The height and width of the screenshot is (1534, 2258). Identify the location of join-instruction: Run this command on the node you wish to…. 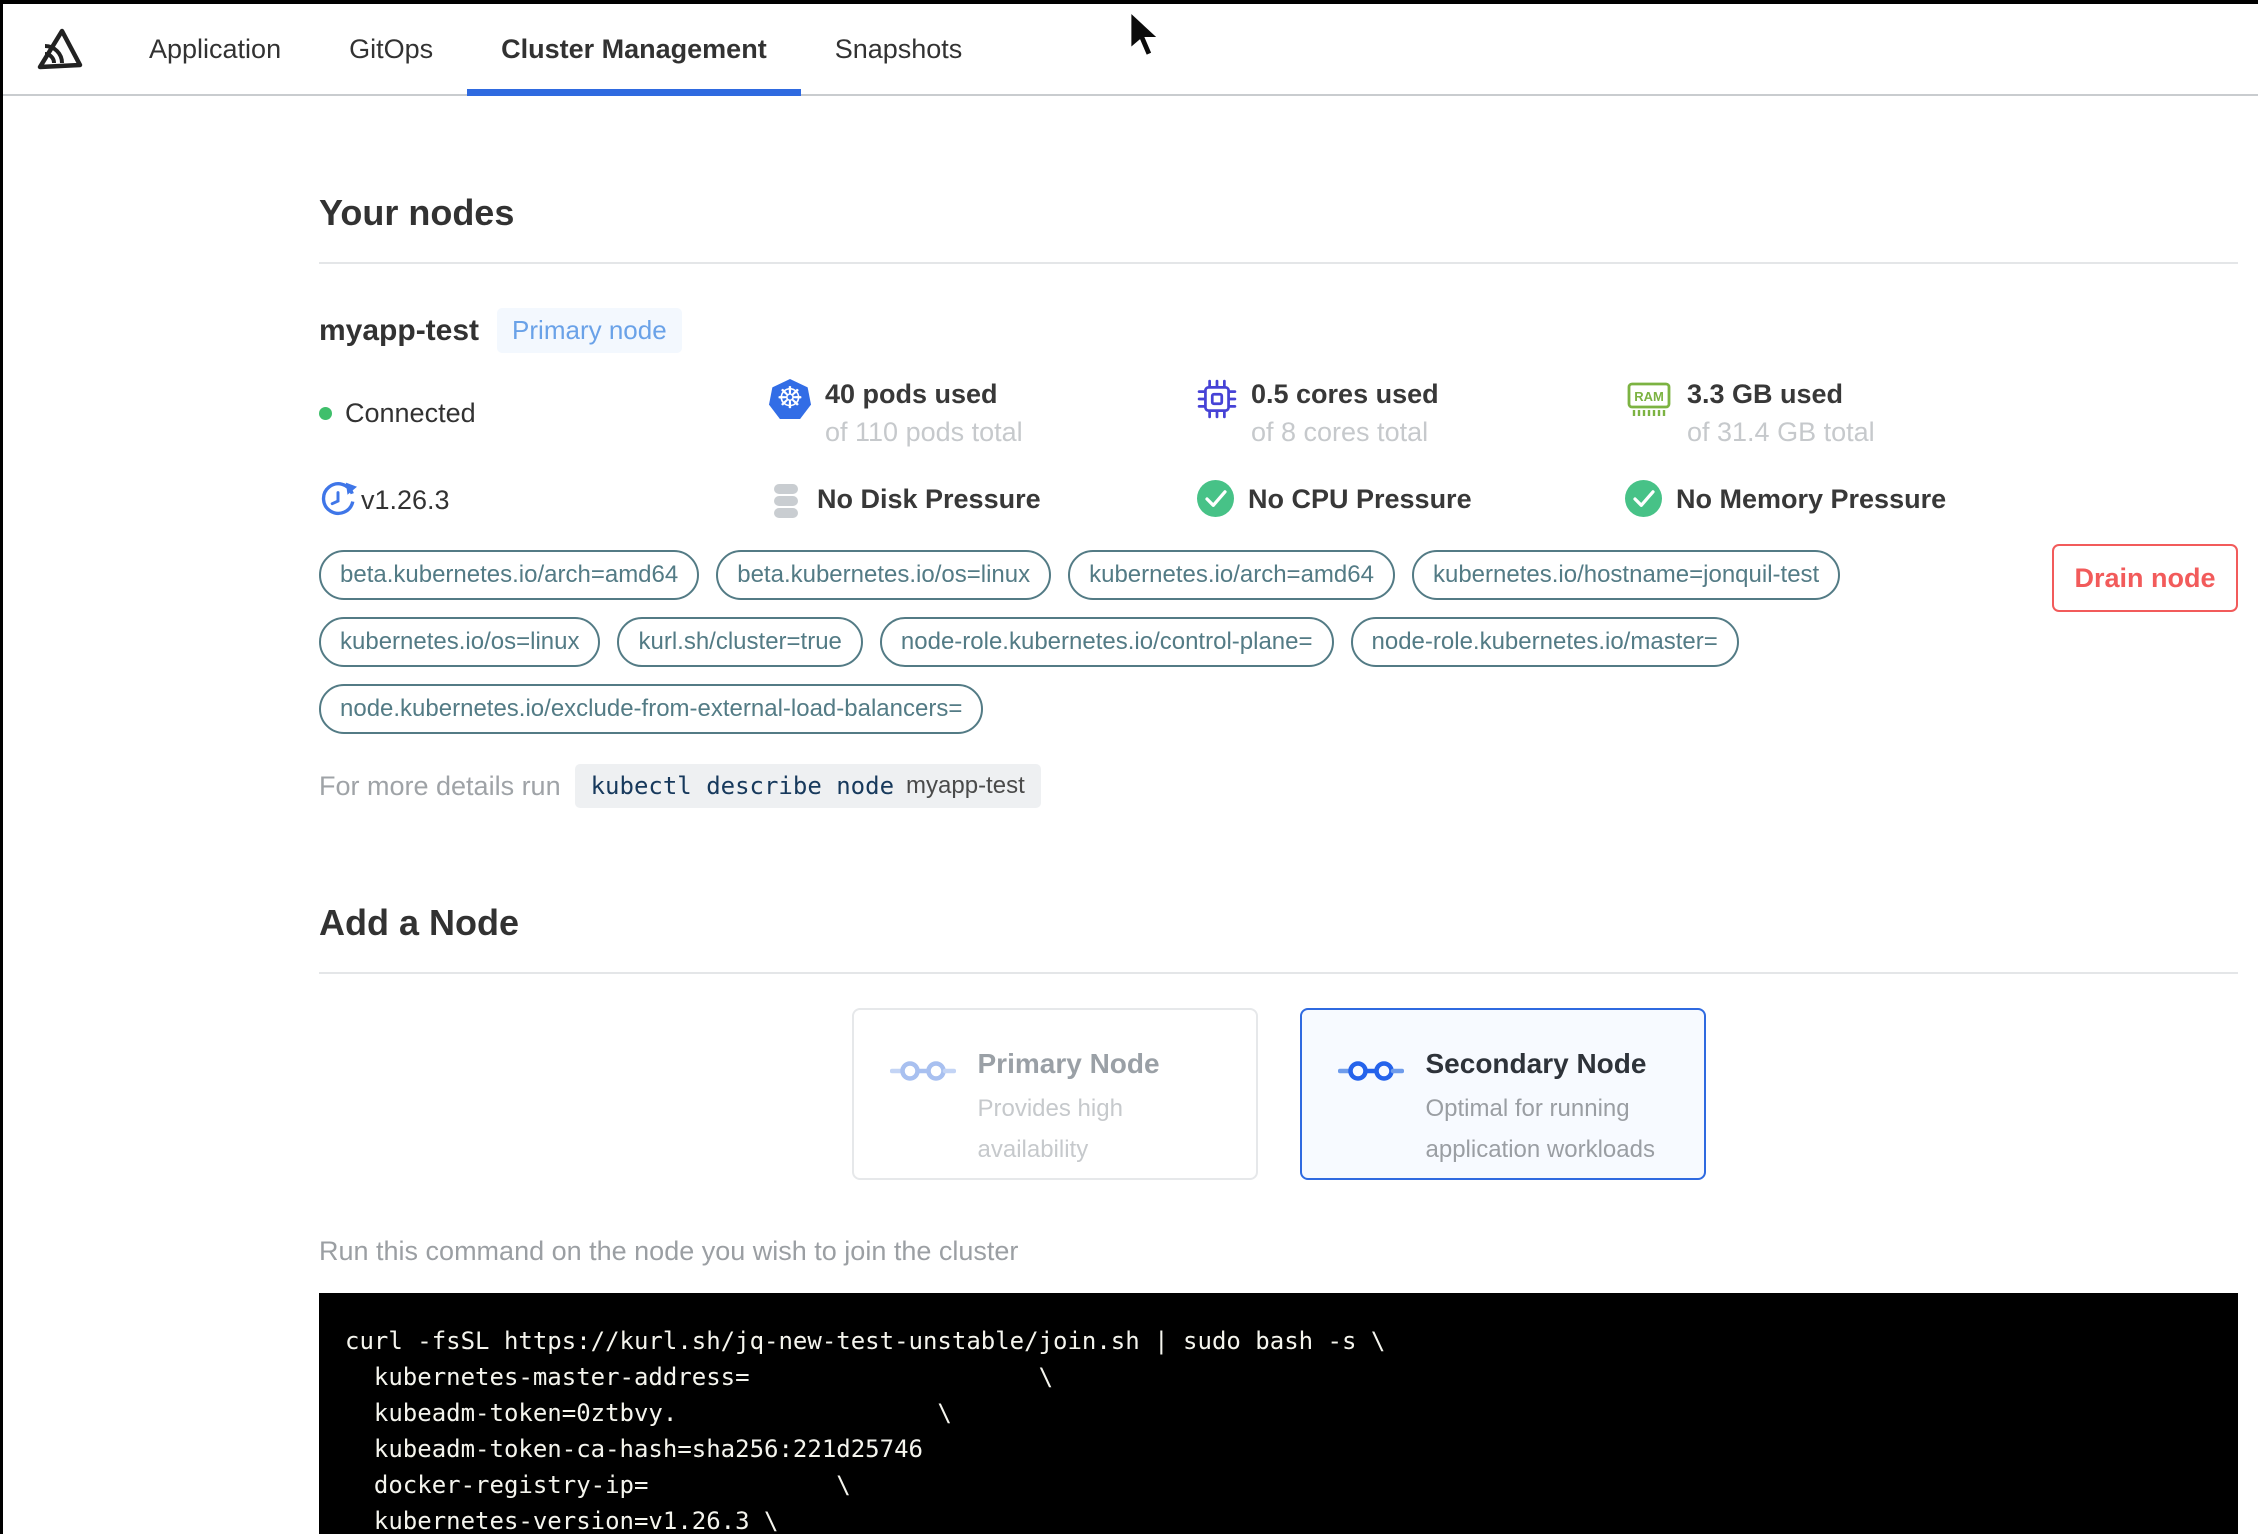
(669, 1251).